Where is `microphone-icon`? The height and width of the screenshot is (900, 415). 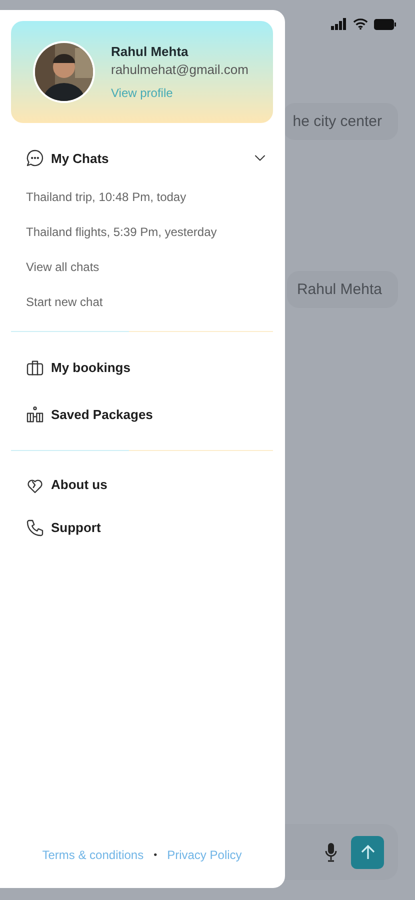 microphone-icon is located at coordinates (331, 852).